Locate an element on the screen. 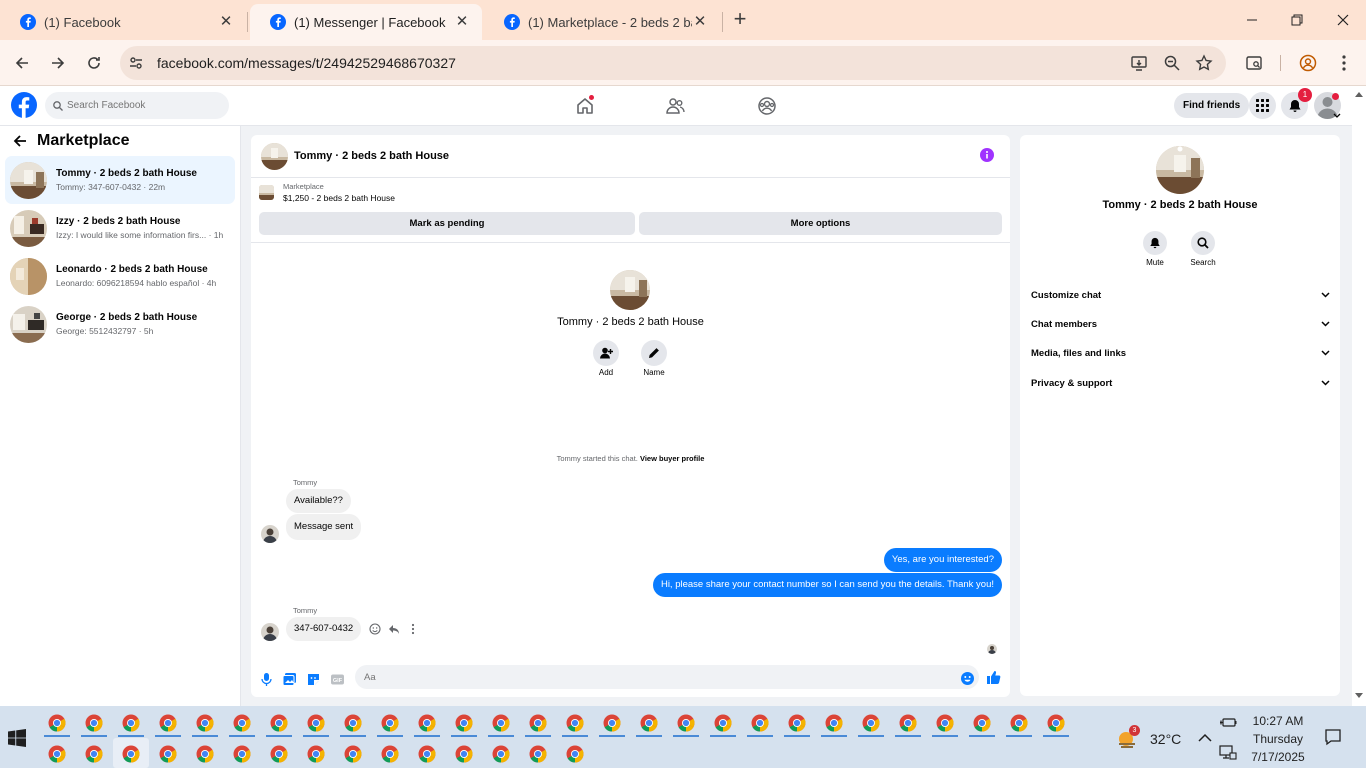  groups-icon is located at coordinates (767, 106).